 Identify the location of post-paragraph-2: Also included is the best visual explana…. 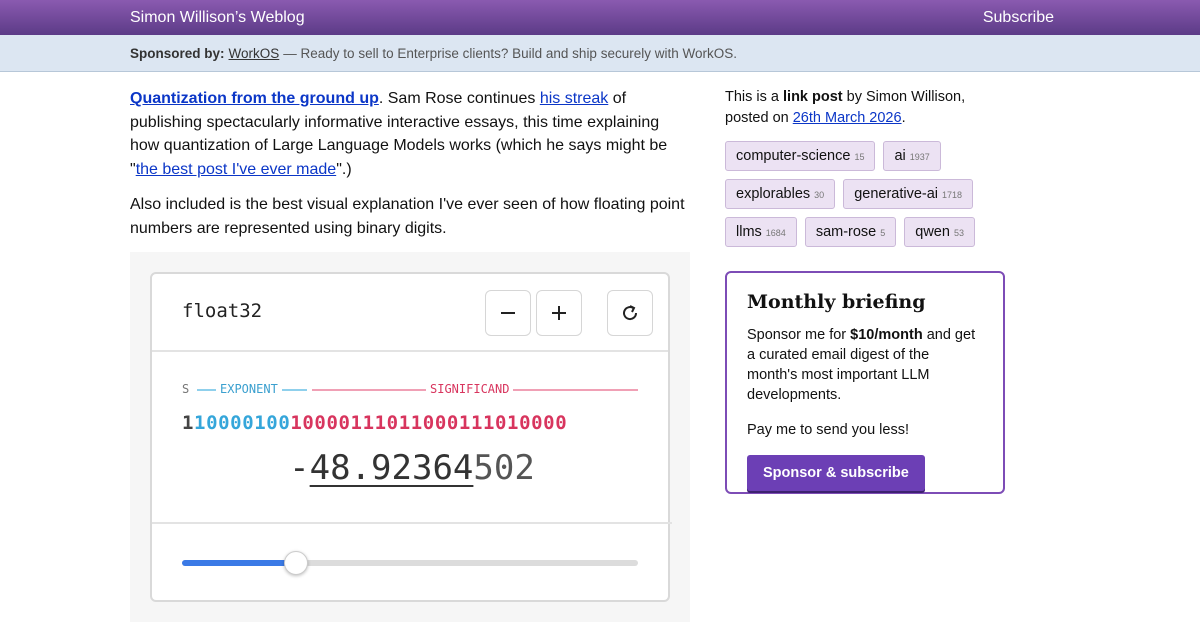
(407, 216).